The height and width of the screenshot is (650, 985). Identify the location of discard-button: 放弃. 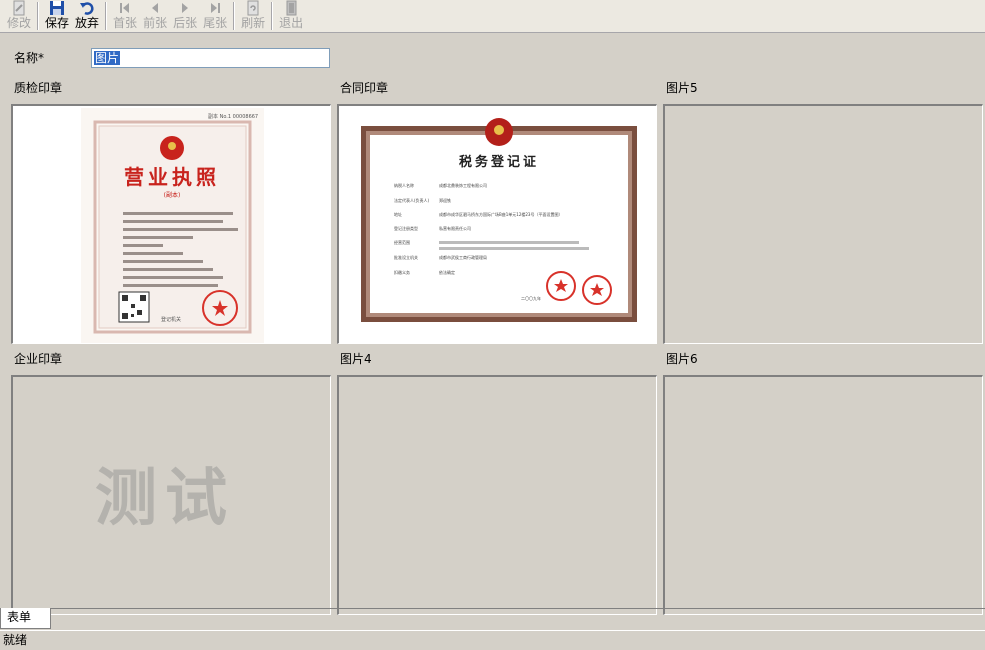
(87, 16).